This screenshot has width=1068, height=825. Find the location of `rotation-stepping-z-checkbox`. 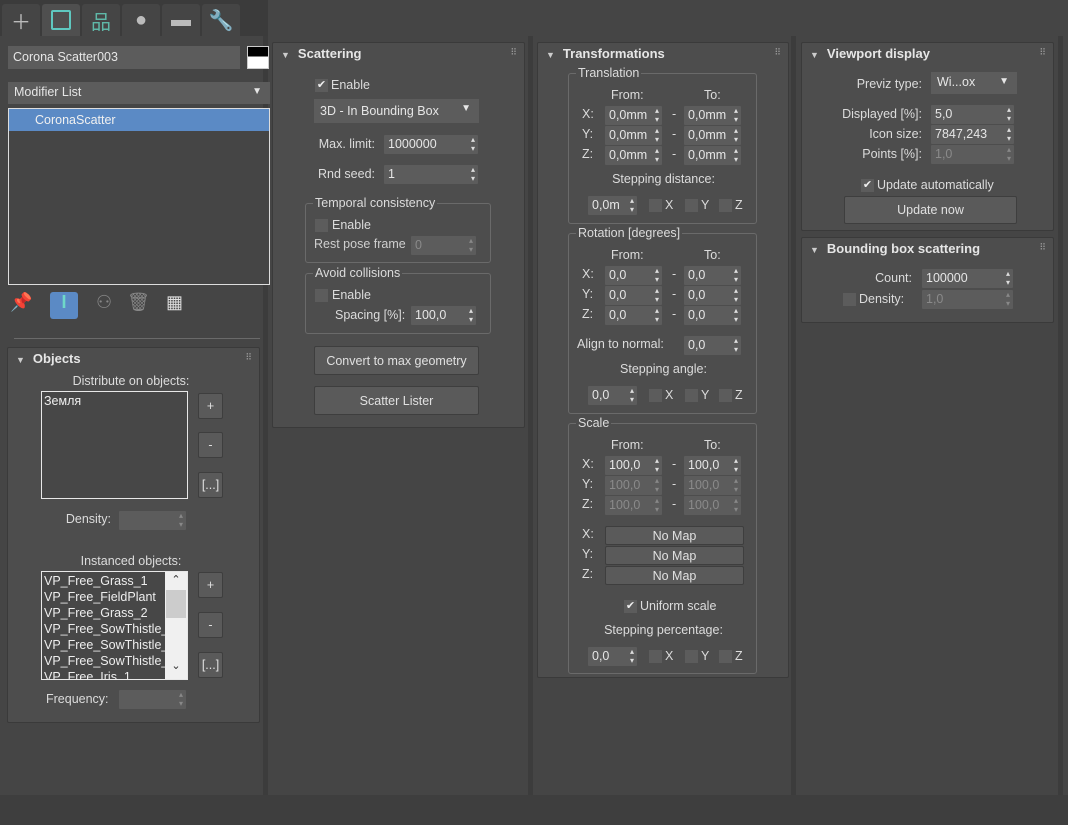

rotation-stepping-z-checkbox is located at coordinates (725, 395).